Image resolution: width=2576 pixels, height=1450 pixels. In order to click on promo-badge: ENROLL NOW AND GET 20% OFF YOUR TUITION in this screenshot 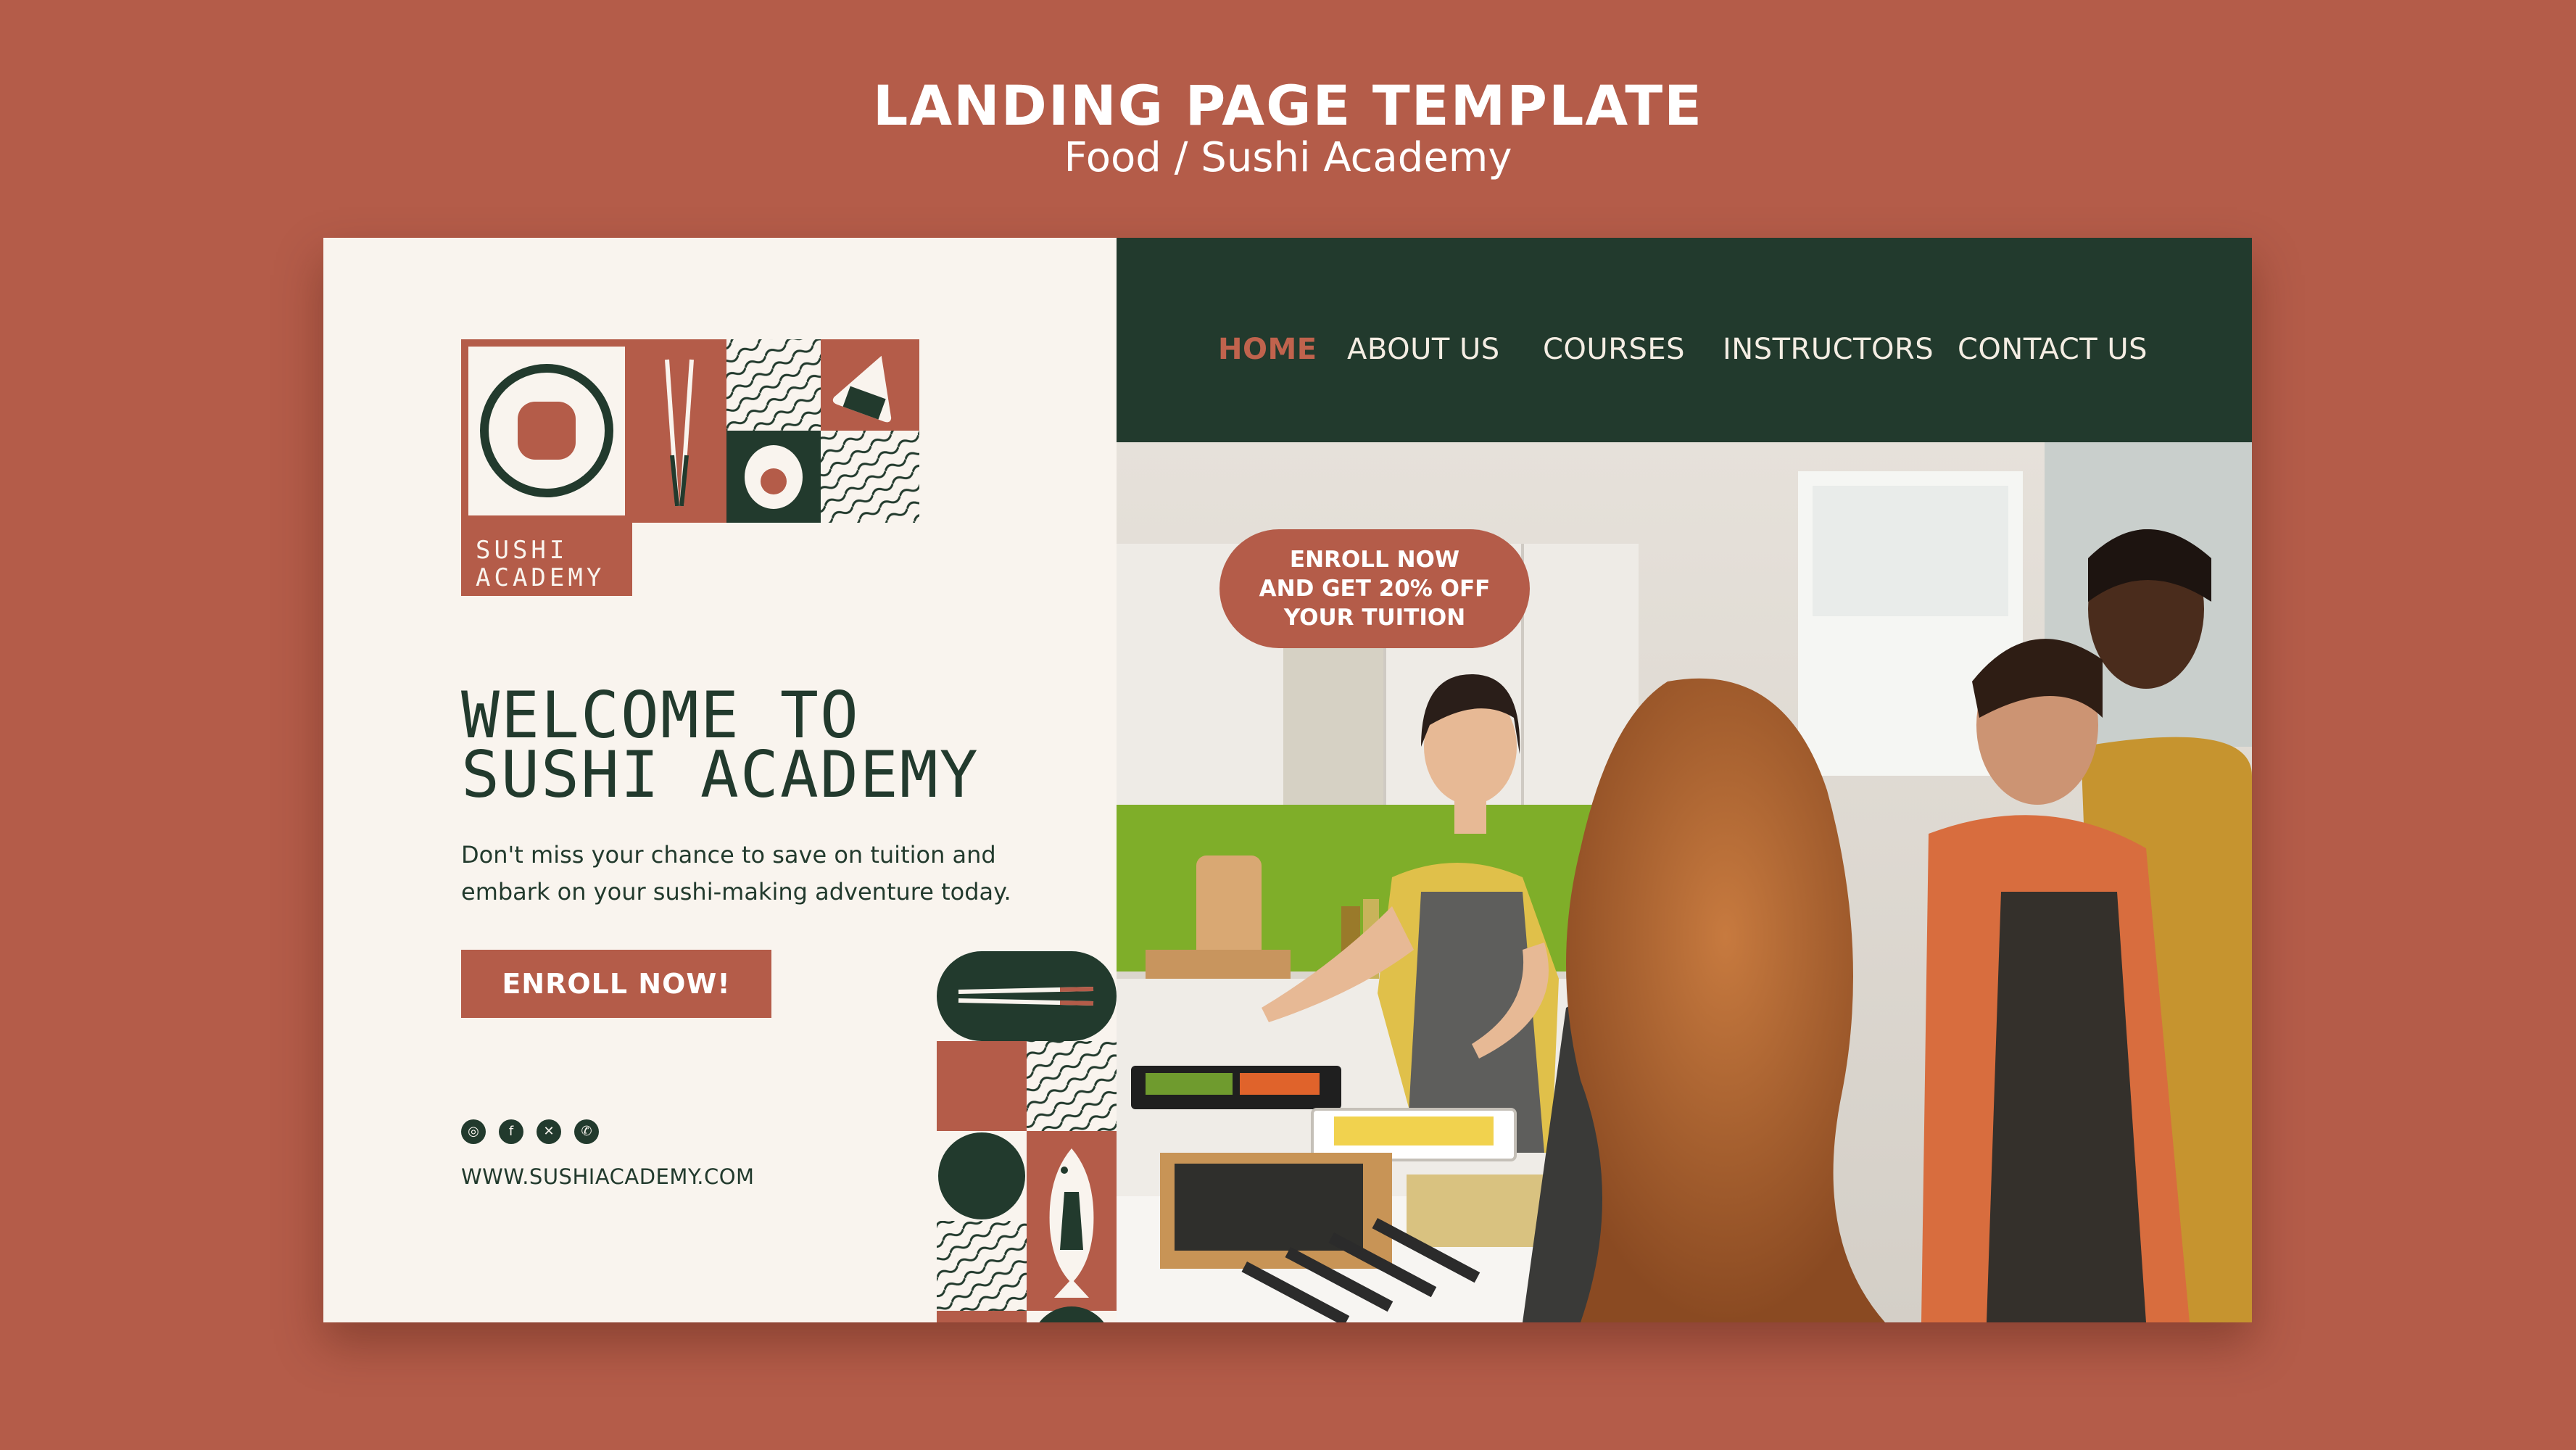, I will do `click(1374, 588)`.